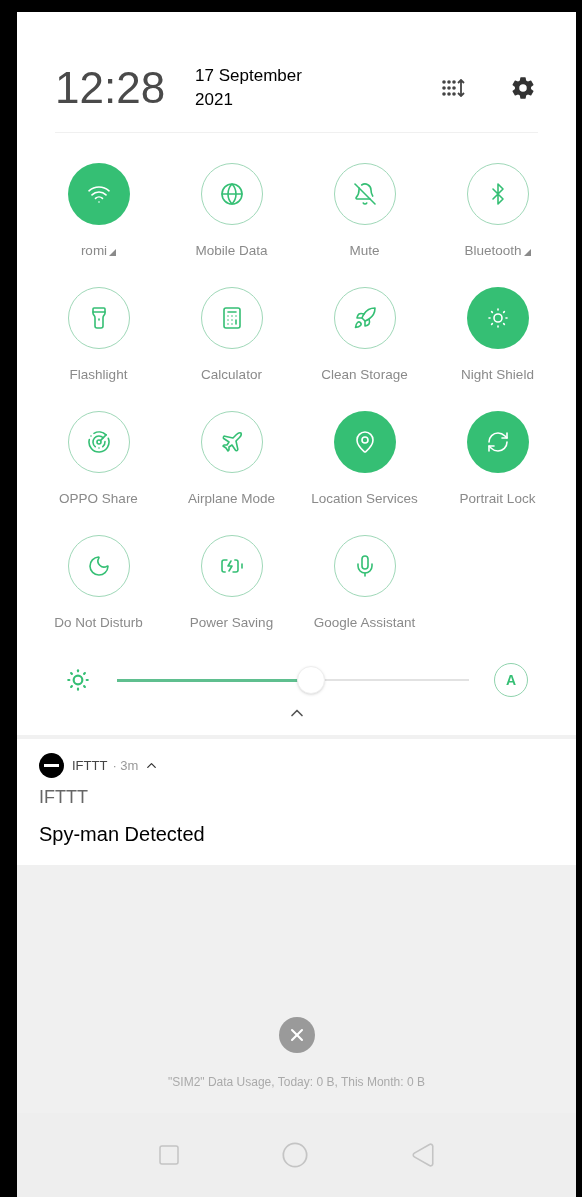 The height and width of the screenshot is (1197, 582). Describe the element at coordinates (364, 318) in the screenshot. I see `rocket-icon` at that location.